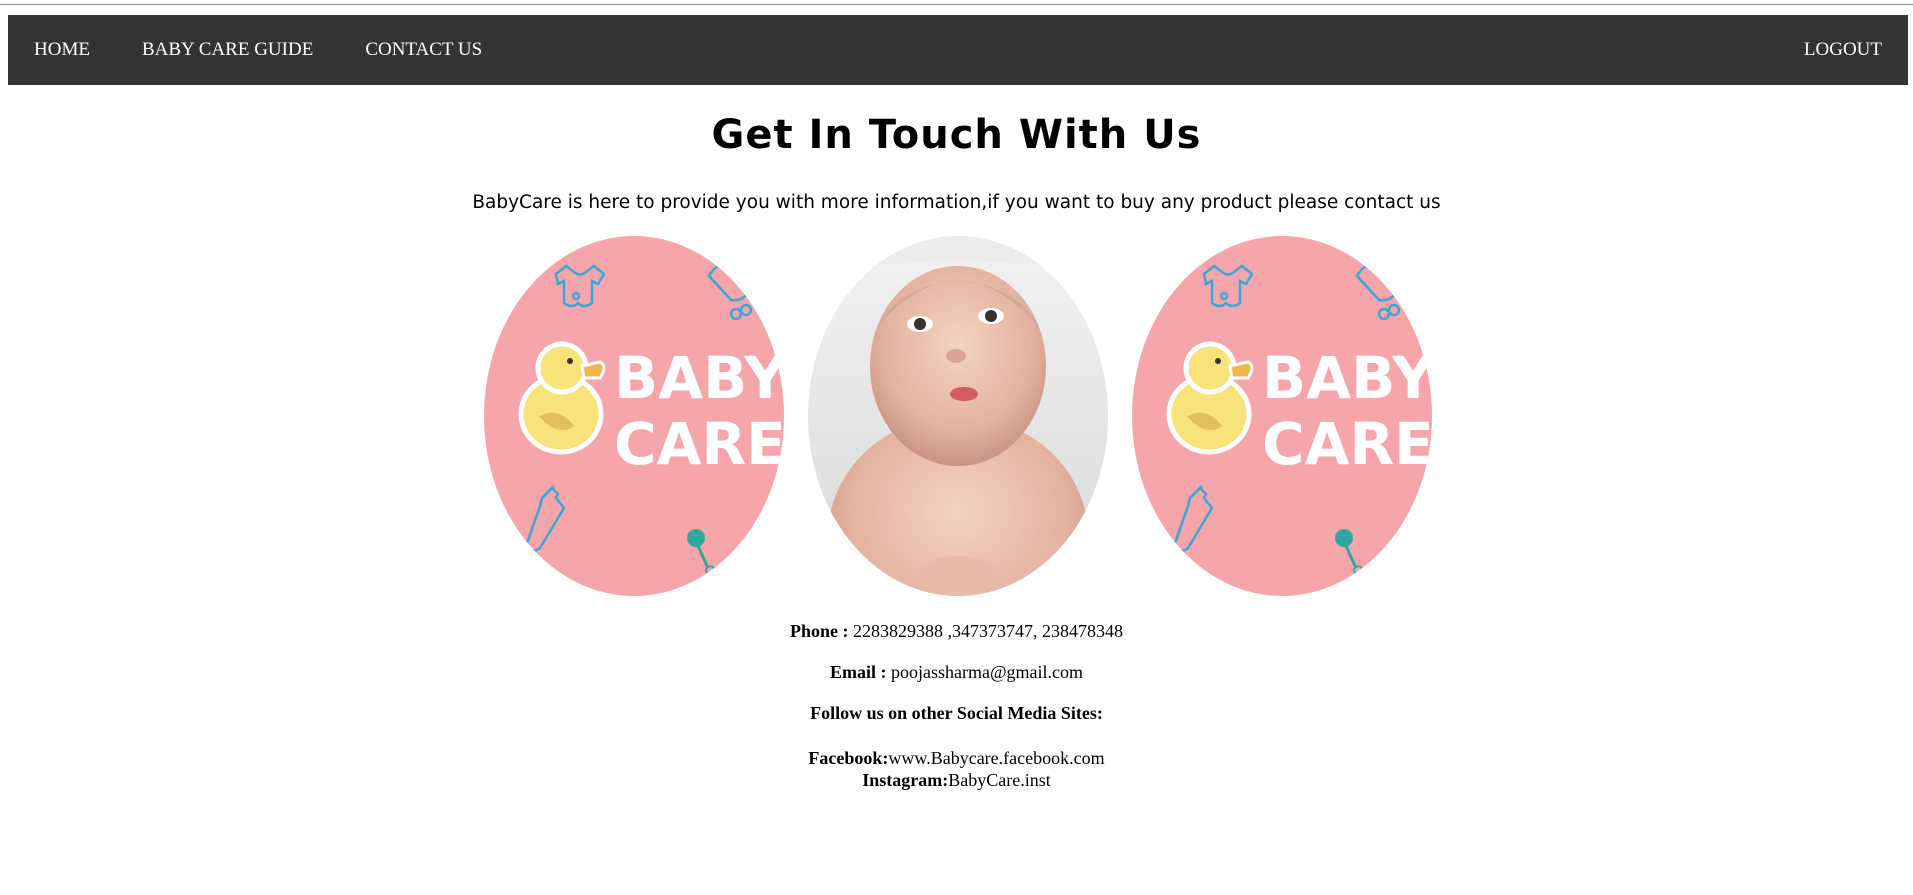 The height and width of the screenshot is (895, 1913). Describe the element at coordinates (227, 50) in the screenshot. I see `nav-baby-care-guide: BABY CARE GUIDE` at that location.